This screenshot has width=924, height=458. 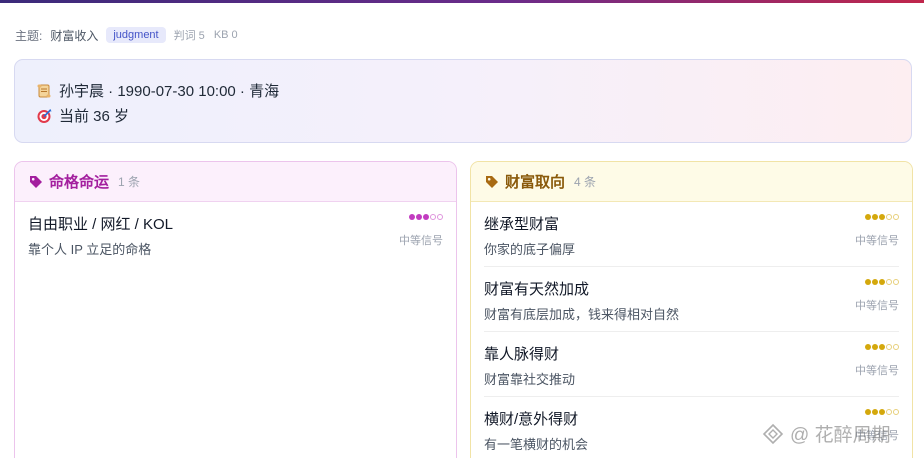 What do you see at coordinates (74, 35) in the screenshot?
I see `theme-value: 财富收入` at bounding box center [74, 35].